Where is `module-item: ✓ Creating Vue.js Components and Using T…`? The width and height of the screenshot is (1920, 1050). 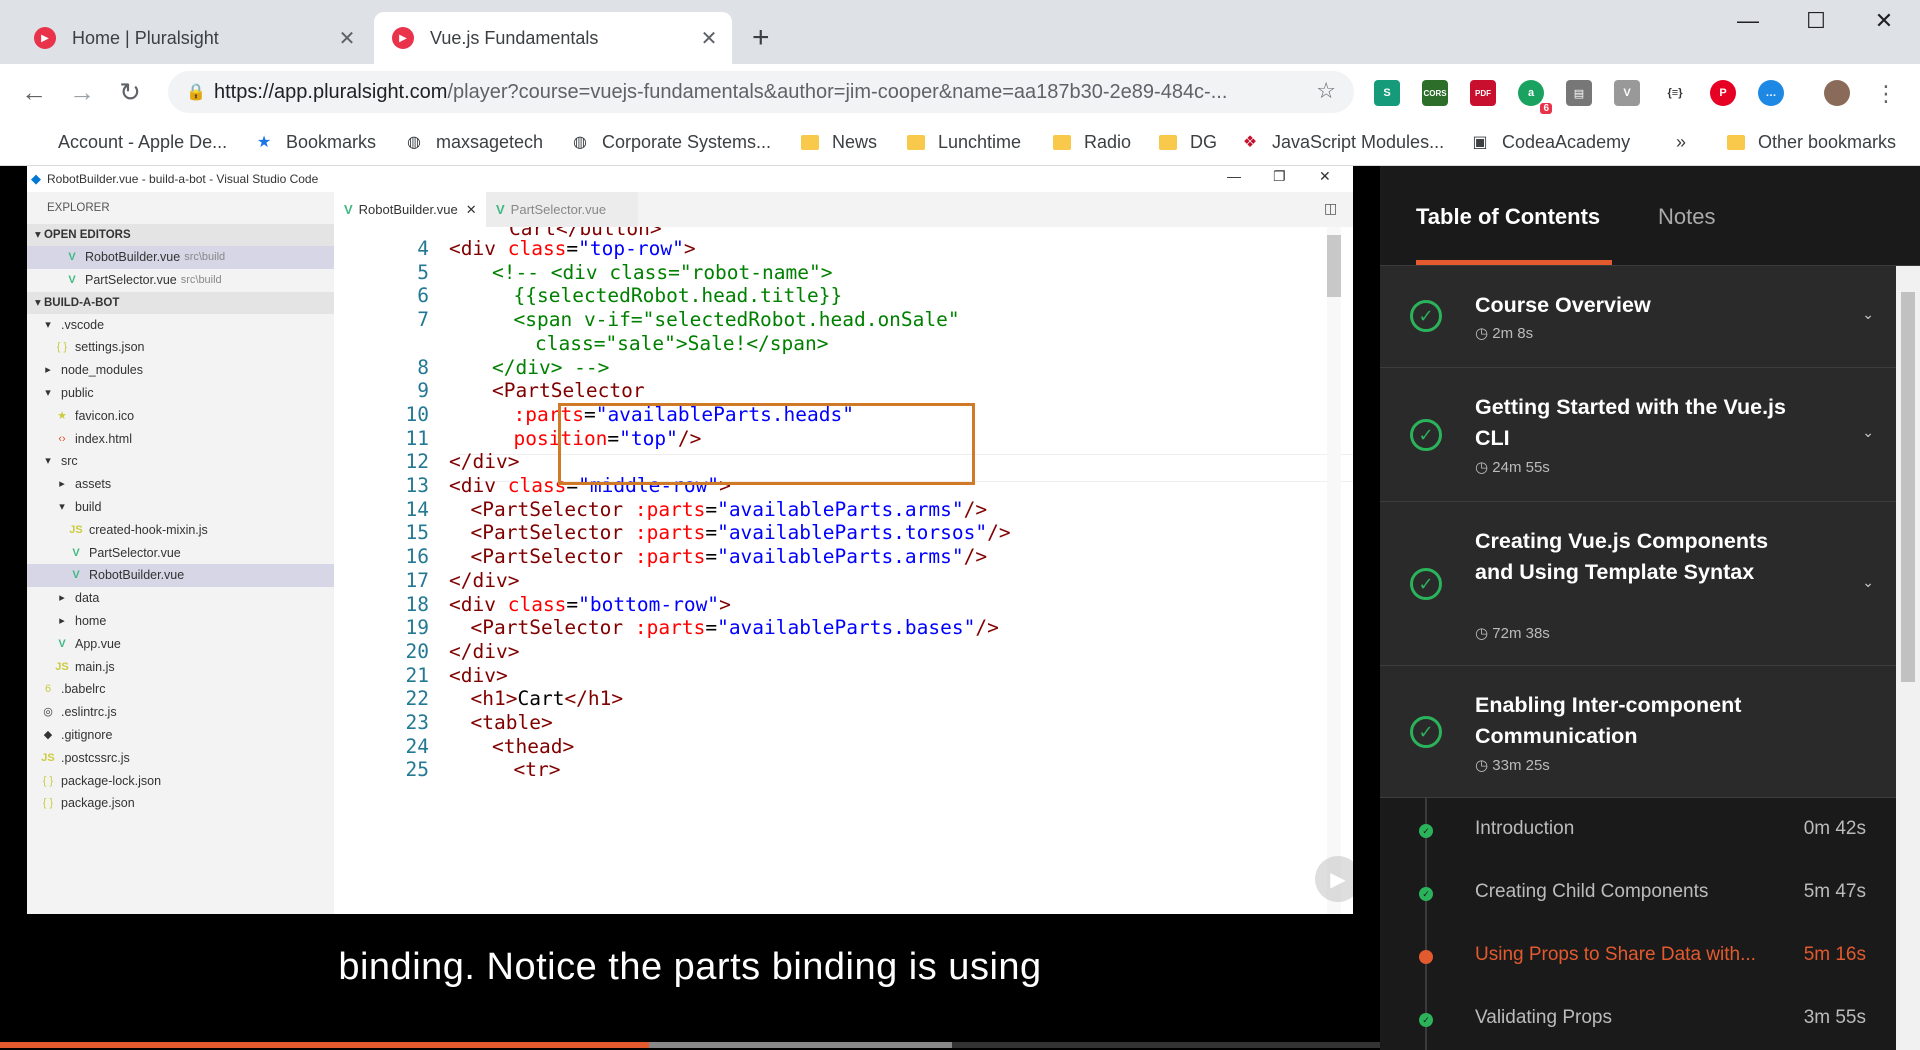
module-item: ✓ Creating Vue.js Components and Using T… is located at coordinates (1638, 584).